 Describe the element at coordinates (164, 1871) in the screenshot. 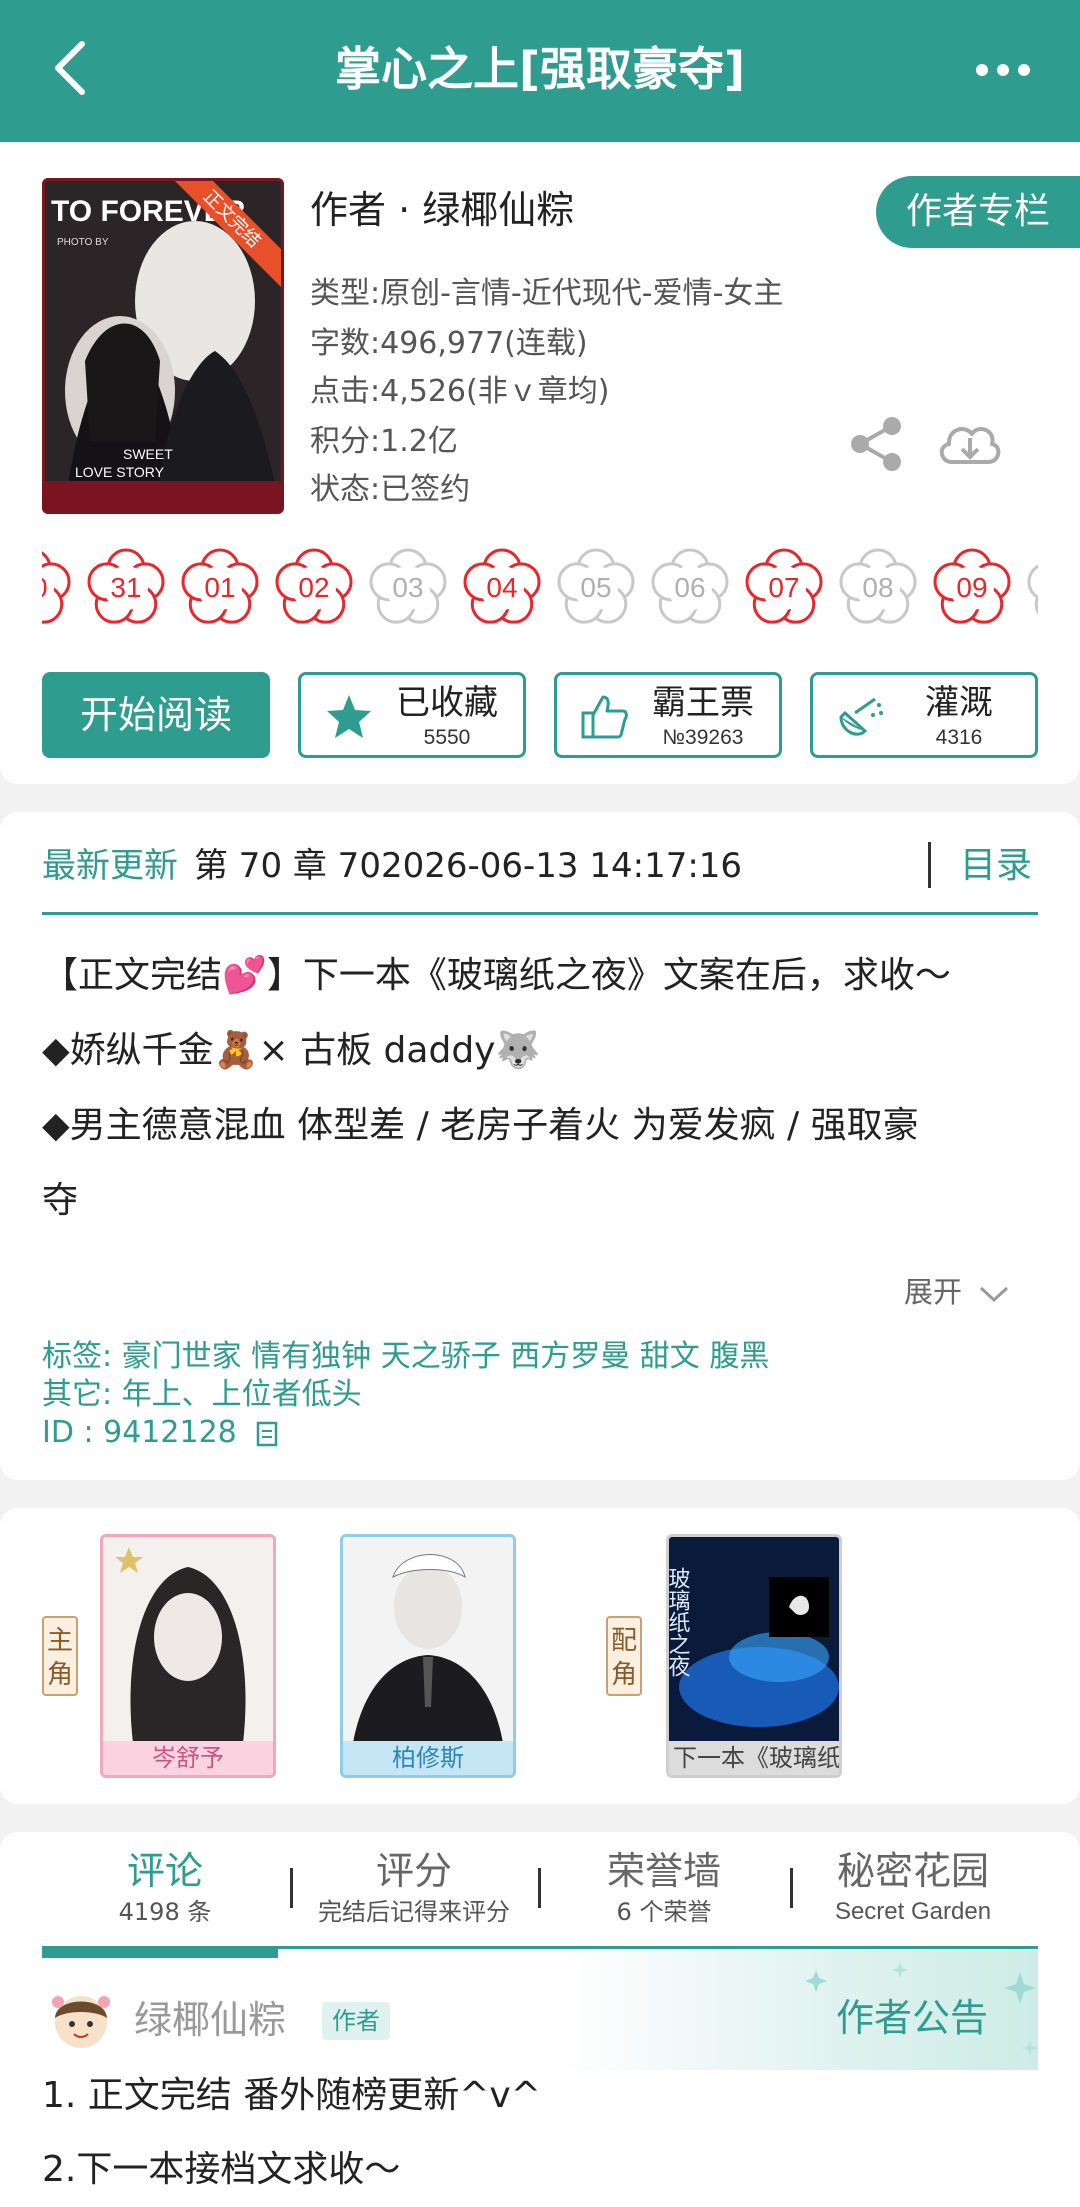

I see `tab-title: 评论` at that location.